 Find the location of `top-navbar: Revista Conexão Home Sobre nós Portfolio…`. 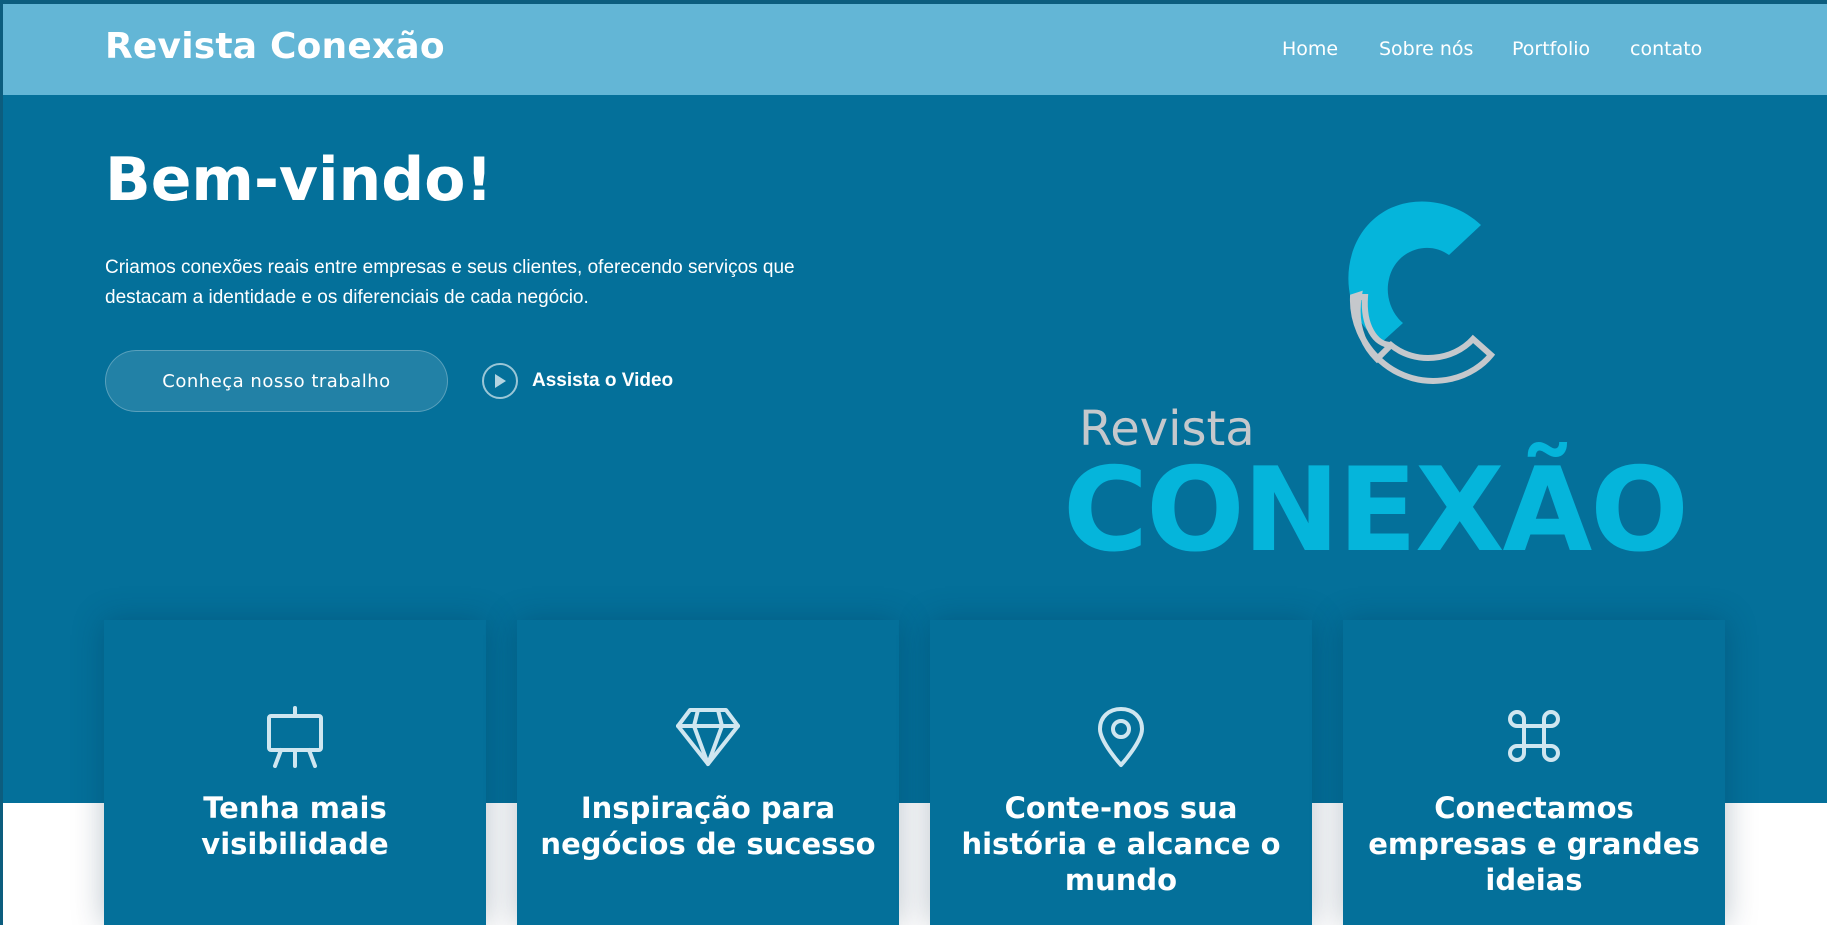

top-navbar: Revista Conexão Home Sobre nós Portfolio… is located at coordinates (915, 49).